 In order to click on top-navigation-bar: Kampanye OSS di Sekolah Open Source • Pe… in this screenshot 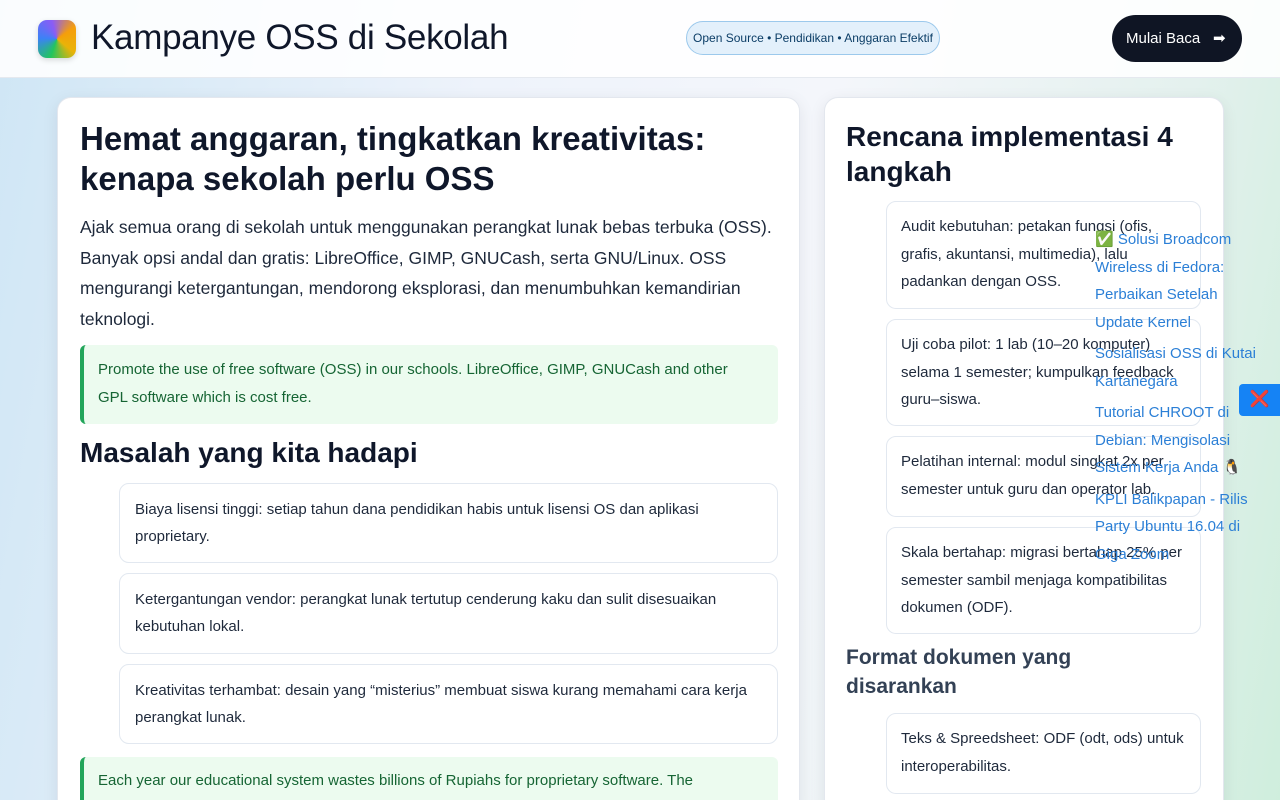, I will do `click(640, 39)`.